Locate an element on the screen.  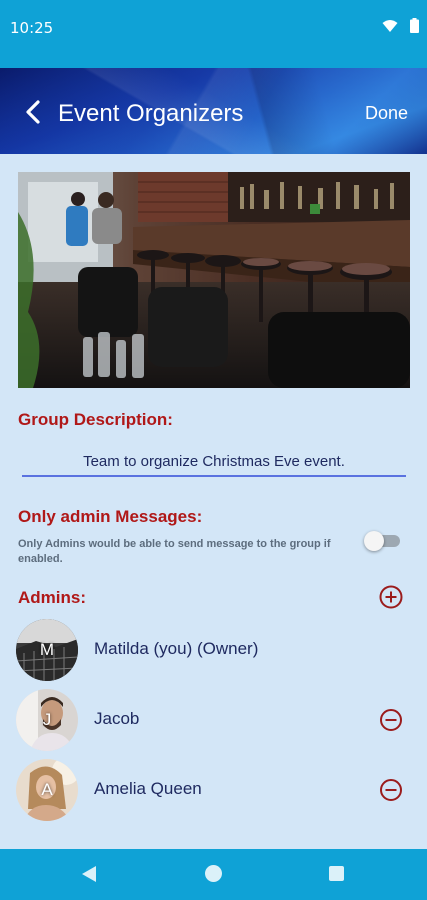
avatar-initial: A is located at coordinates (47, 789).